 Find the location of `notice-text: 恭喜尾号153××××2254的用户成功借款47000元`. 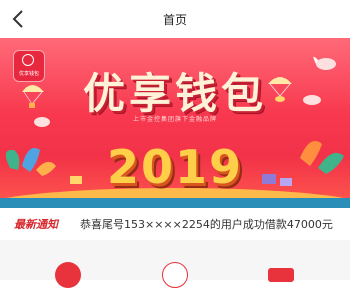

notice-text: 恭喜尾号153××××2254的用户成功借款47000元 is located at coordinates (206, 224).